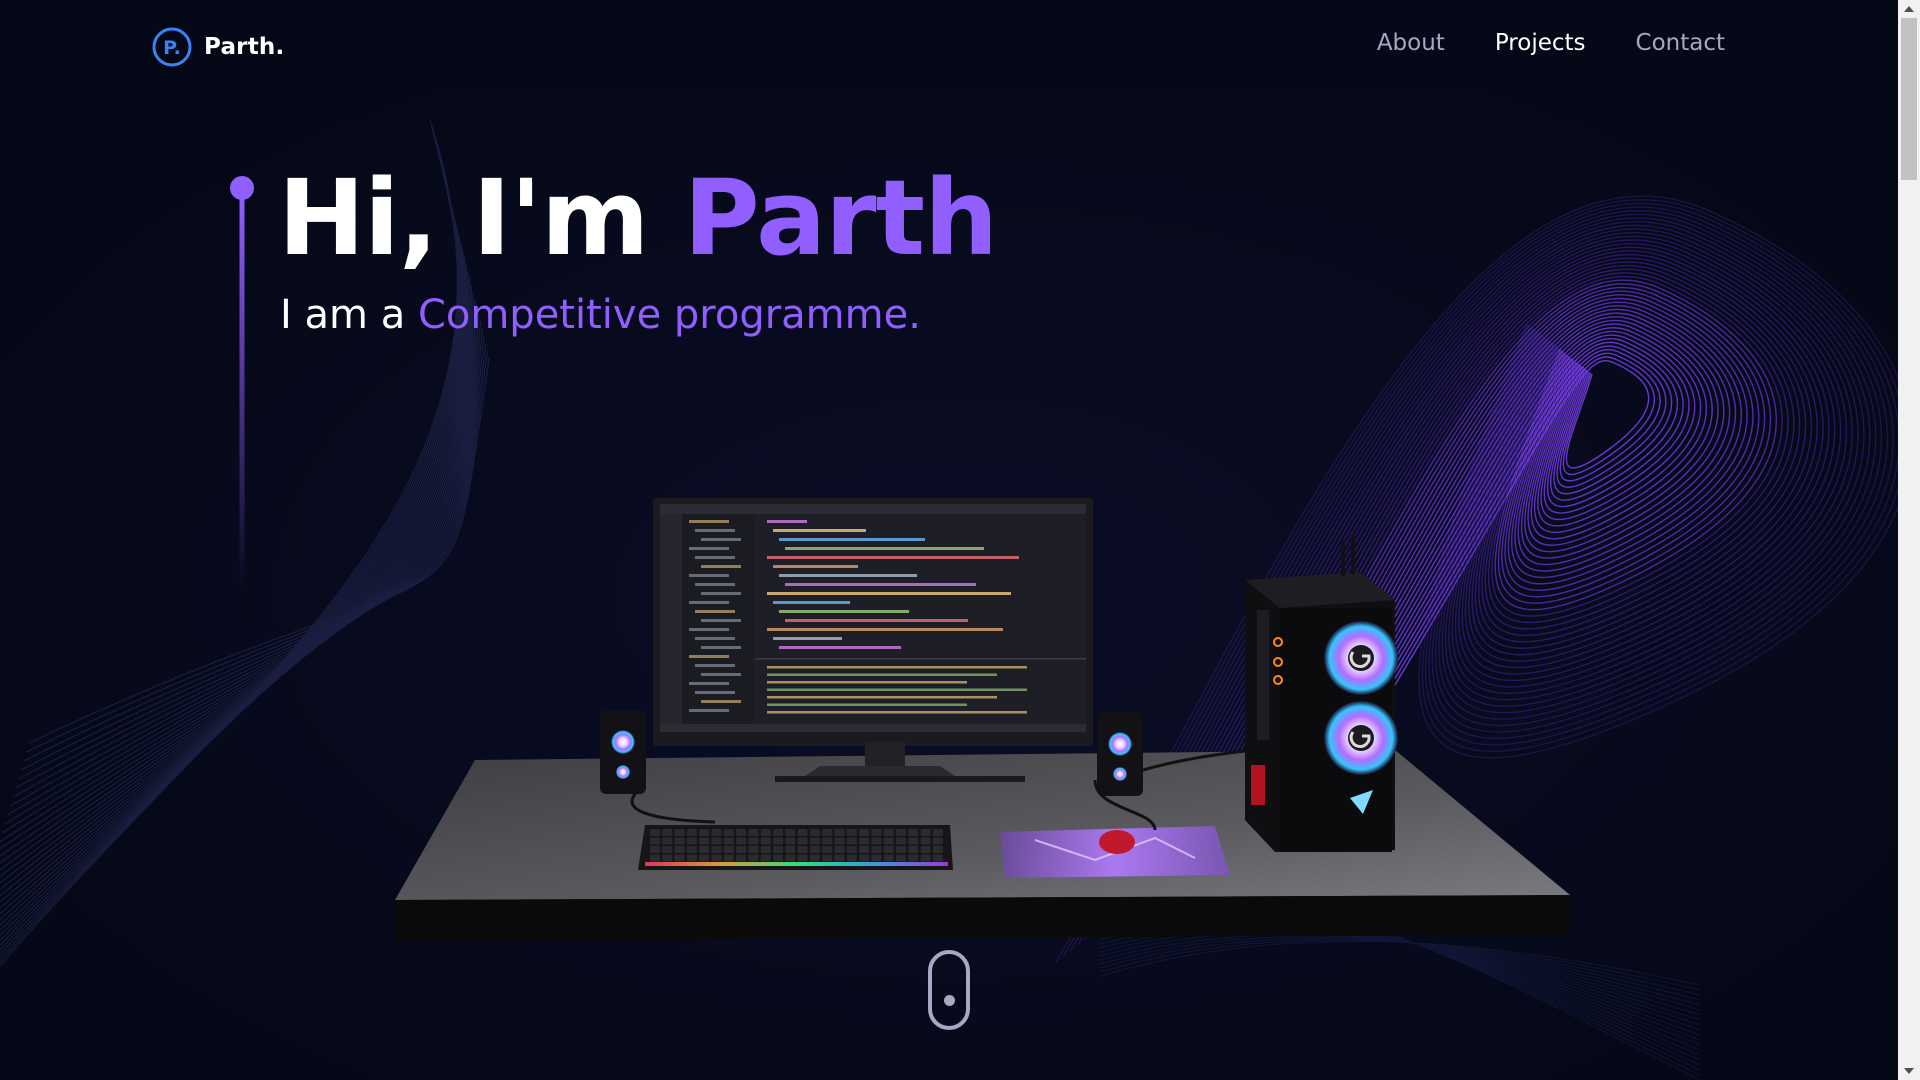 The image size is (1920, 1080). I want to click on brand-name: Parth., so click(244, 47).